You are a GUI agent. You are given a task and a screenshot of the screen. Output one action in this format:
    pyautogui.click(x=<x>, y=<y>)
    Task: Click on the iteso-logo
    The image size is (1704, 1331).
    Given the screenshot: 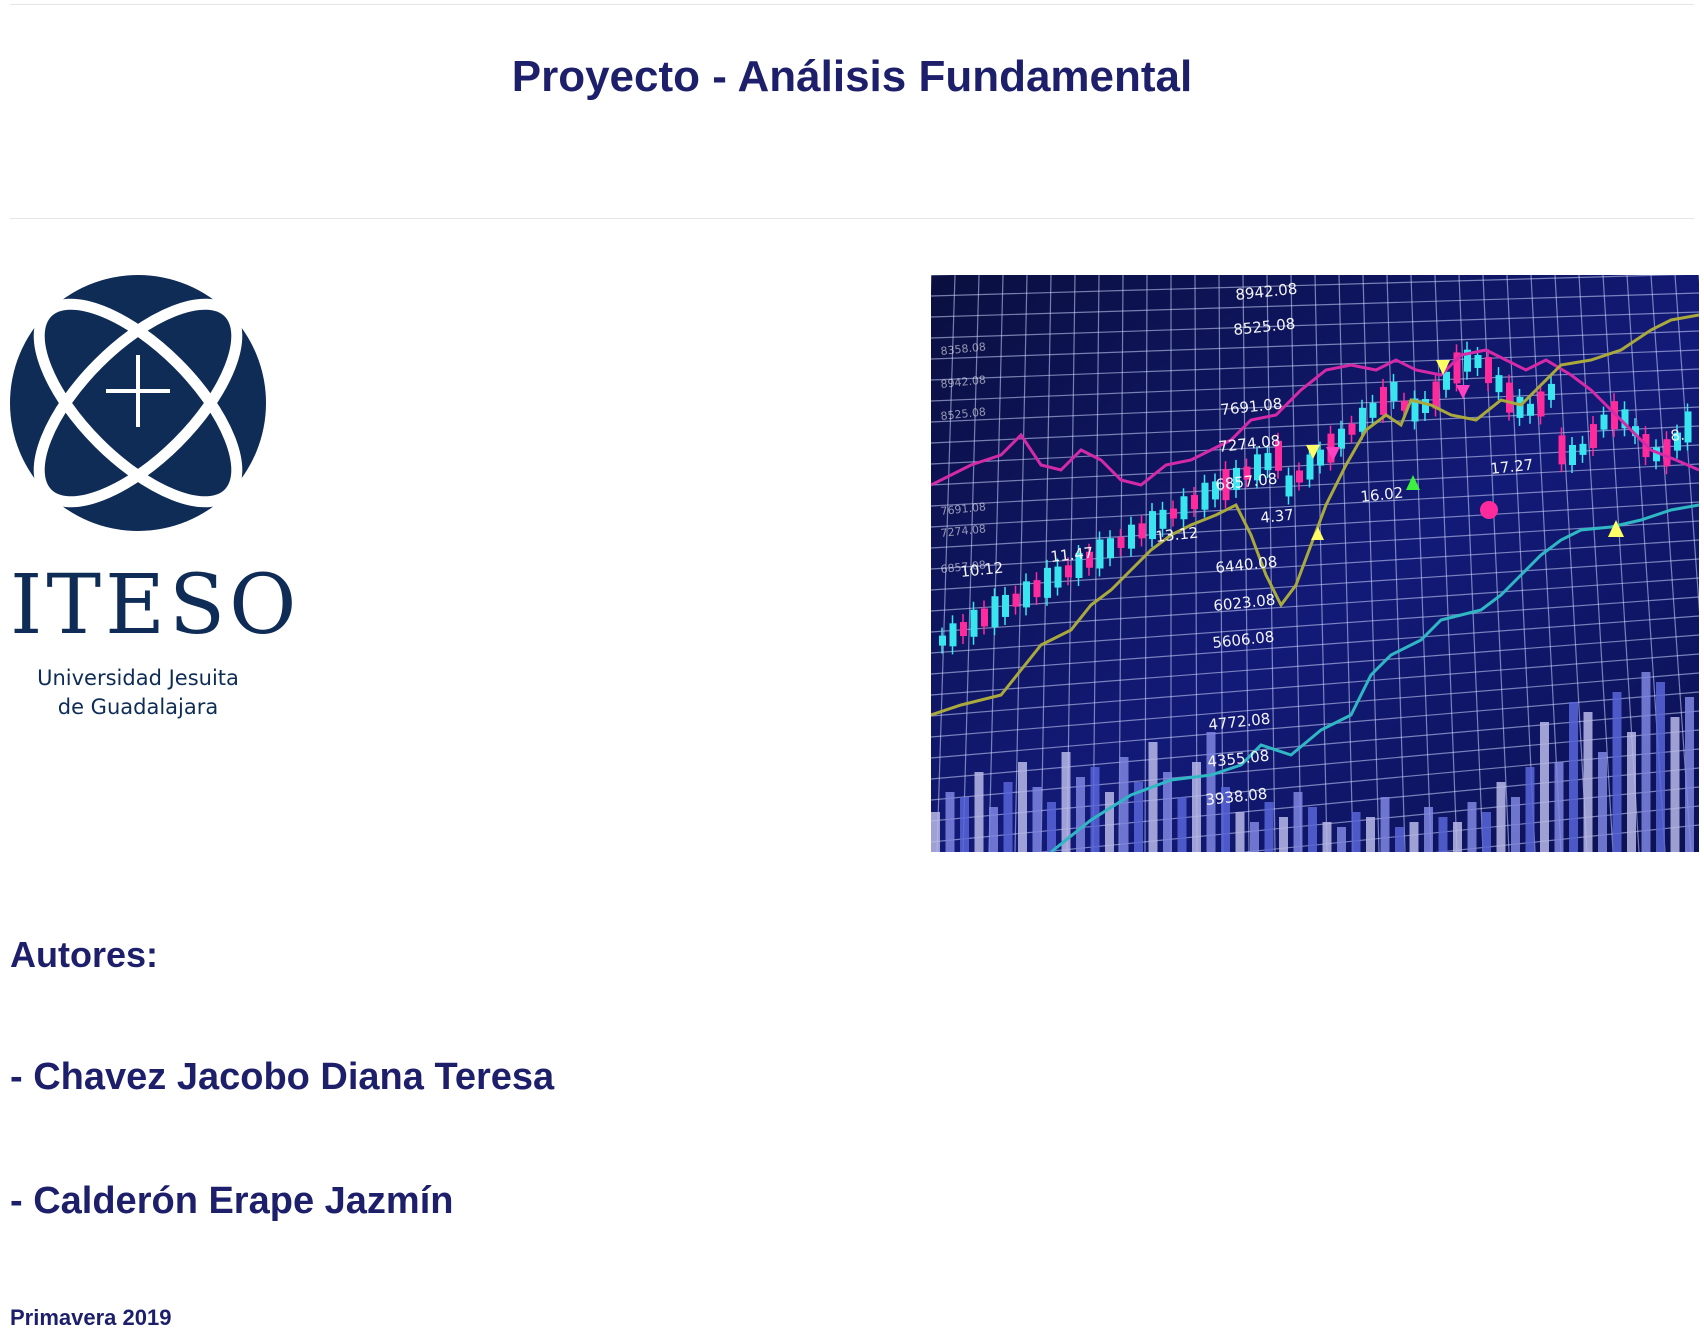 What is the action you would take?
    pyautogui.click(x=138, y=403)
    